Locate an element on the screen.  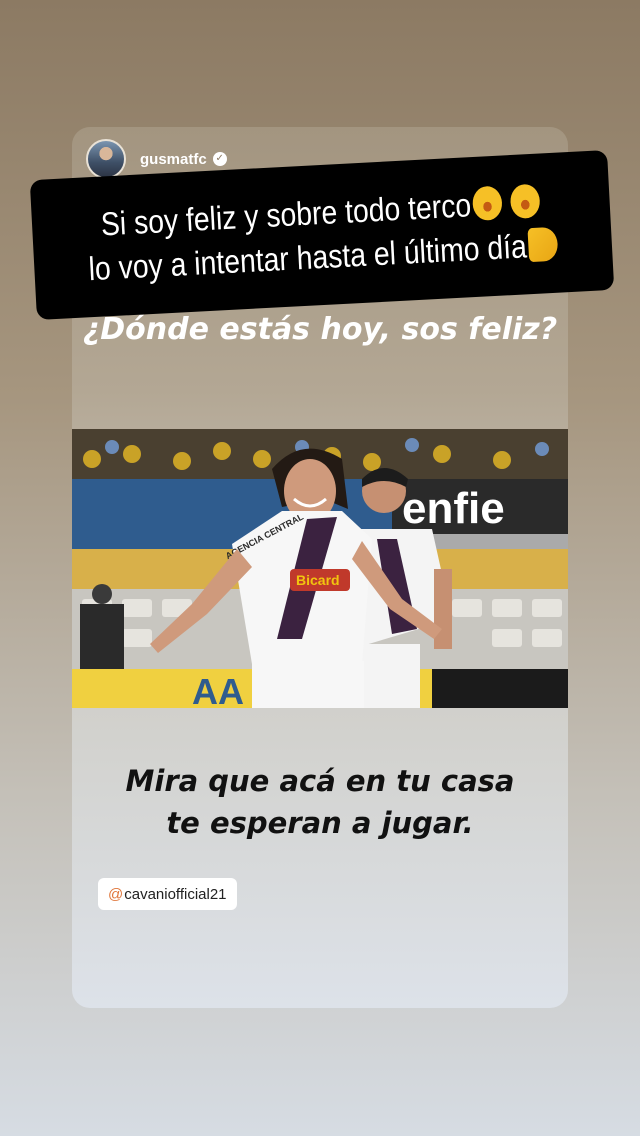
closing-line-1: Mira que acá en tu casa is located at coordinates (320, 781).